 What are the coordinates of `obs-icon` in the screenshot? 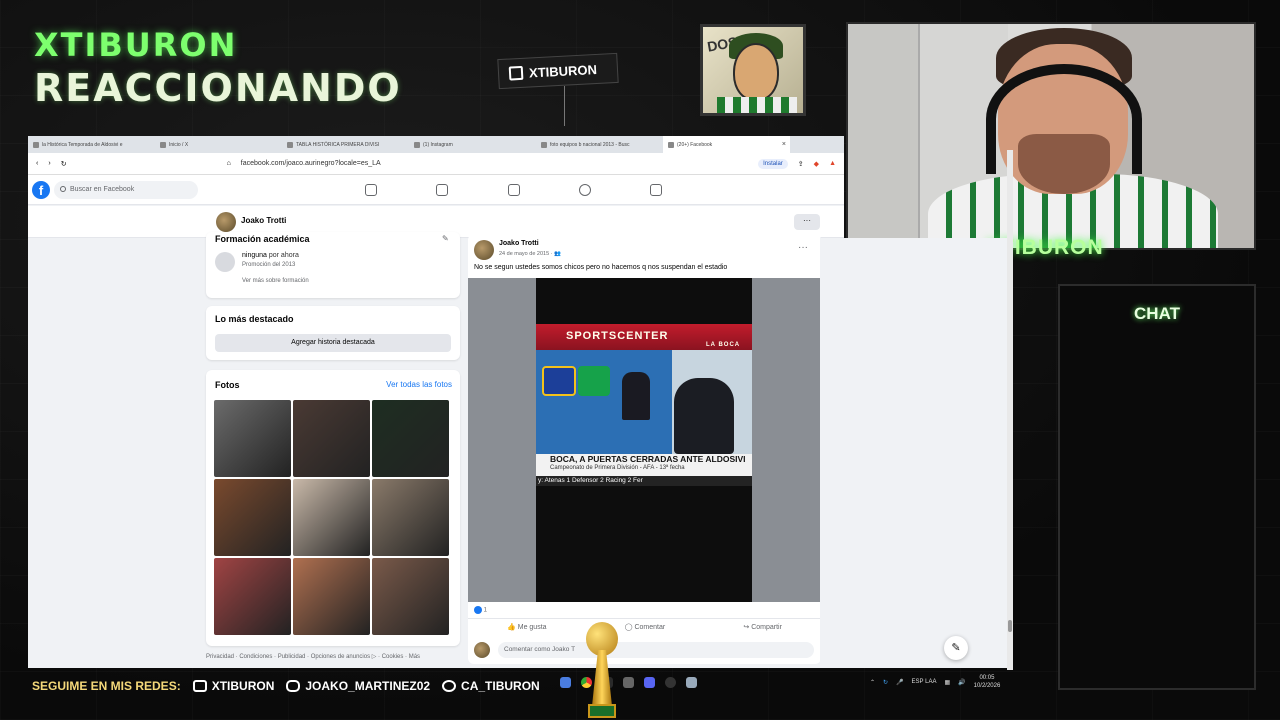 It's located at (670, 682).